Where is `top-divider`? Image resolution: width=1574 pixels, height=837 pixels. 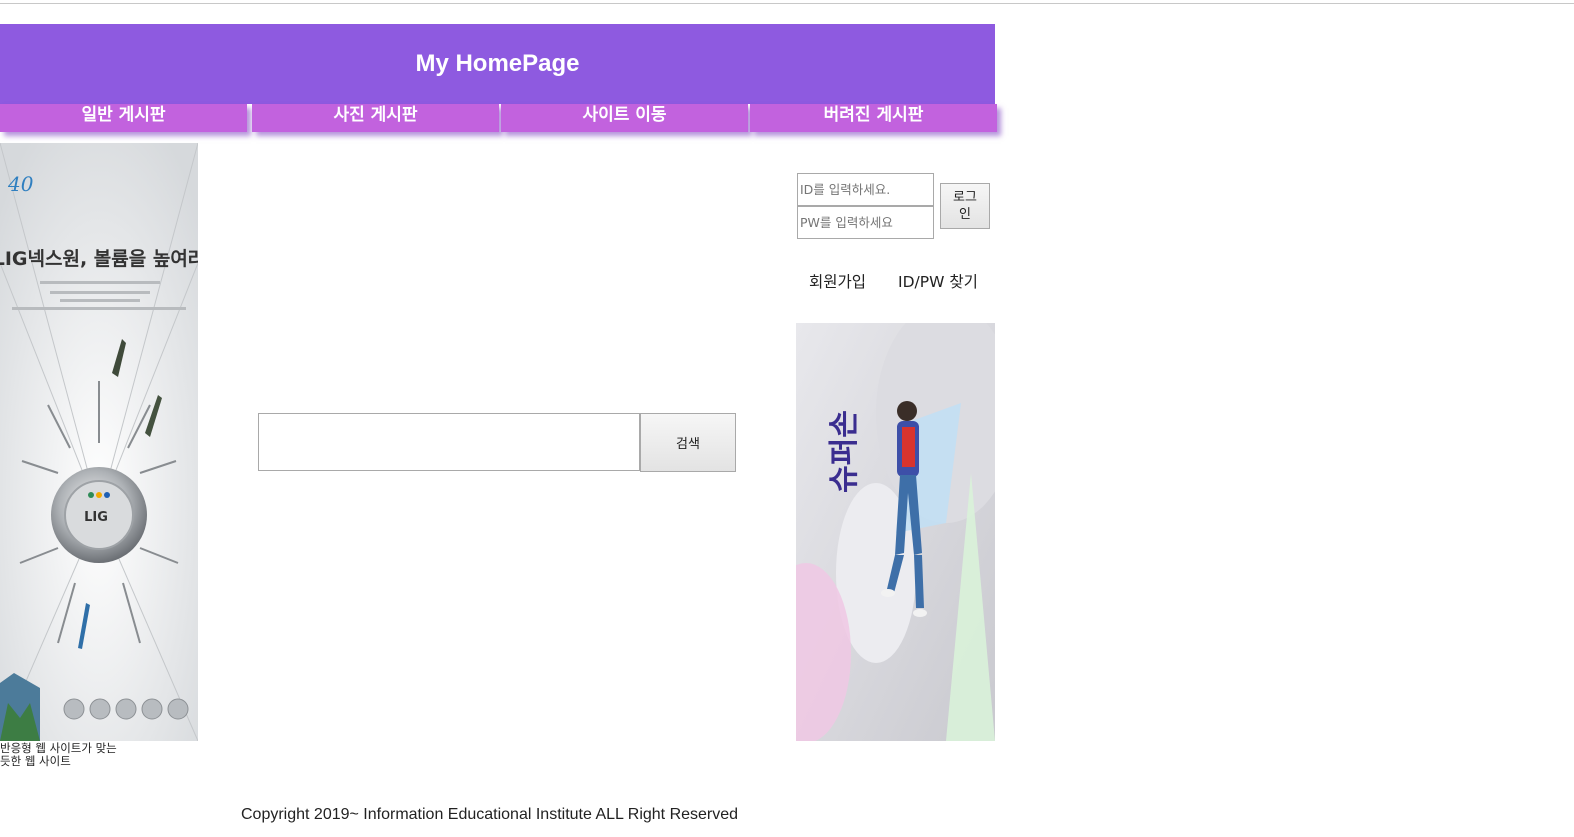
top-divider is located at coordinates (787, 3).